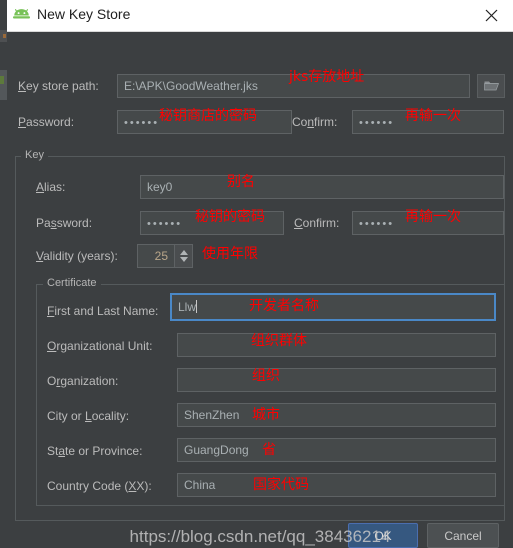 The width and height of the screenshot is (513, 548). Describe the element at coordinates (22, 86) in the screenshot. I see `keystore-path-mnemonic: K` at that location.